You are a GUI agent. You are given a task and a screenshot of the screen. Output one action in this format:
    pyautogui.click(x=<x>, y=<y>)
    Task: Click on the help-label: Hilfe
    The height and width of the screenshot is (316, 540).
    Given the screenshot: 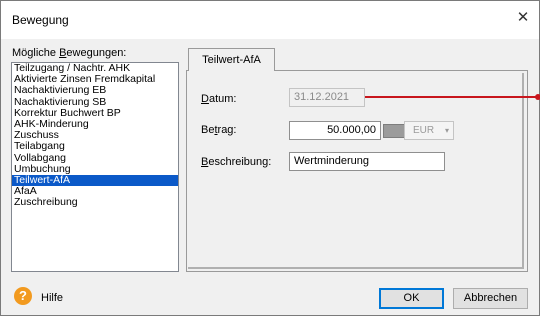 What is the action you would take?
    pyautogui.click(x=52, y=298)
    